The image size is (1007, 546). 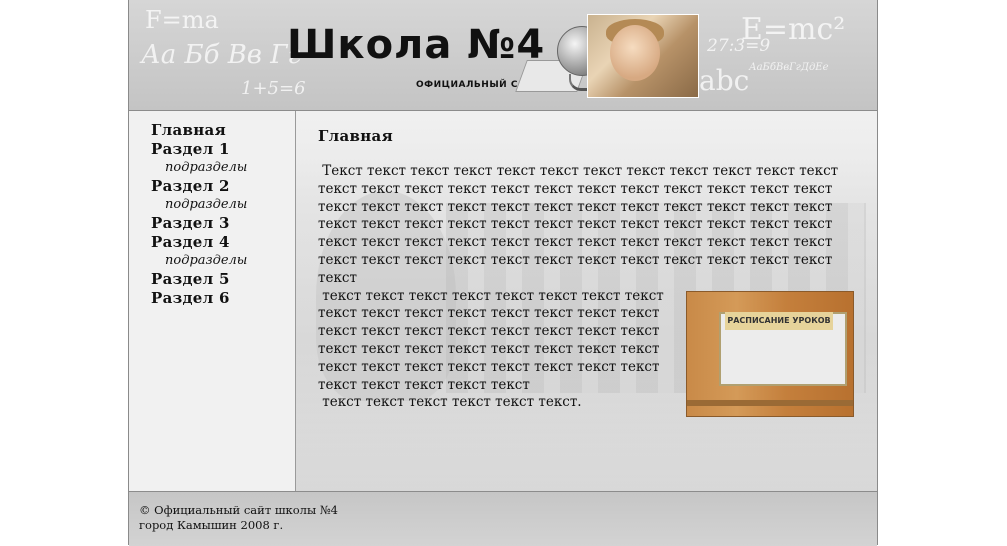 I want to click on schedule-board-photo: РАСПИСАНИЕ УРОКОВ, so click(x=770, y=353).